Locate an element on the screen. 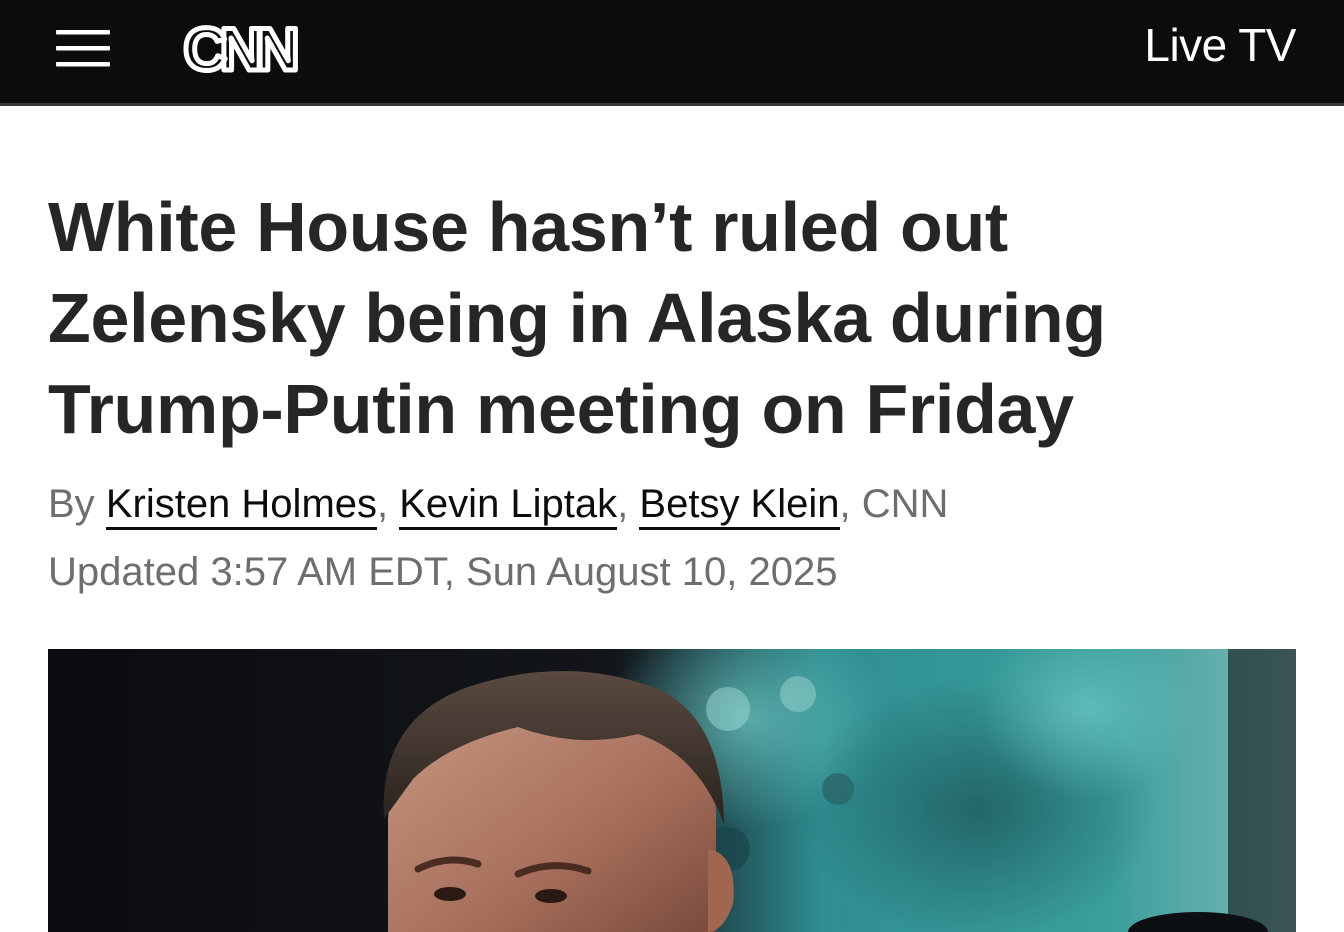 This screenshot has width=1344, height=932. live-tv-link: Live TV is located at coordinates (1220, 45).